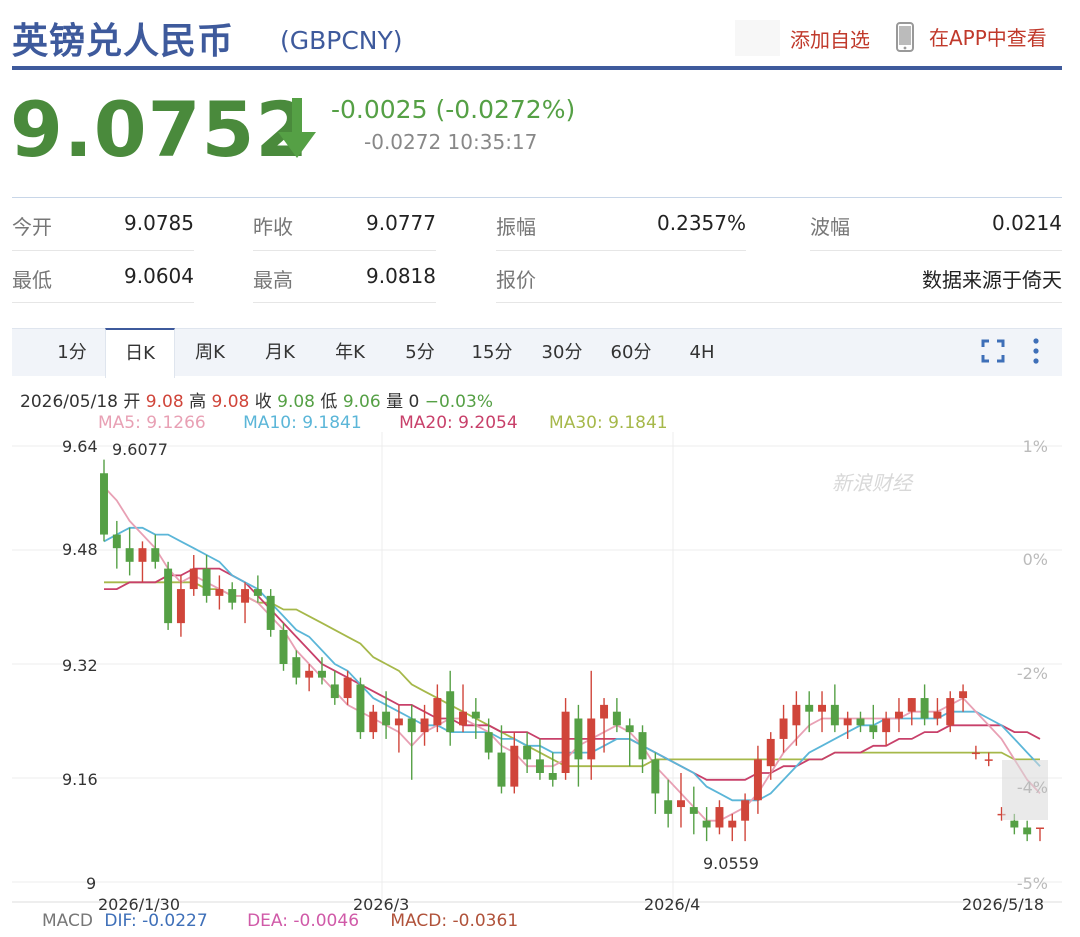  I want to click on low-label: 低, so click(329, 402).